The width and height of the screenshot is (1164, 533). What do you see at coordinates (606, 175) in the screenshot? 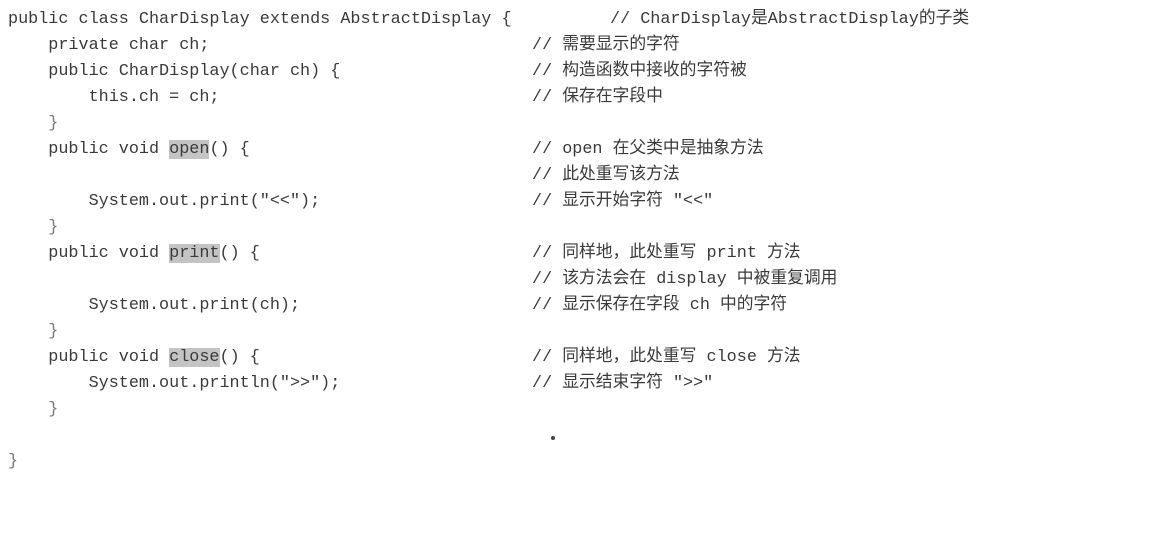
I see `comment-override: // 此处重写该方法` at bounding box center [606, 175].